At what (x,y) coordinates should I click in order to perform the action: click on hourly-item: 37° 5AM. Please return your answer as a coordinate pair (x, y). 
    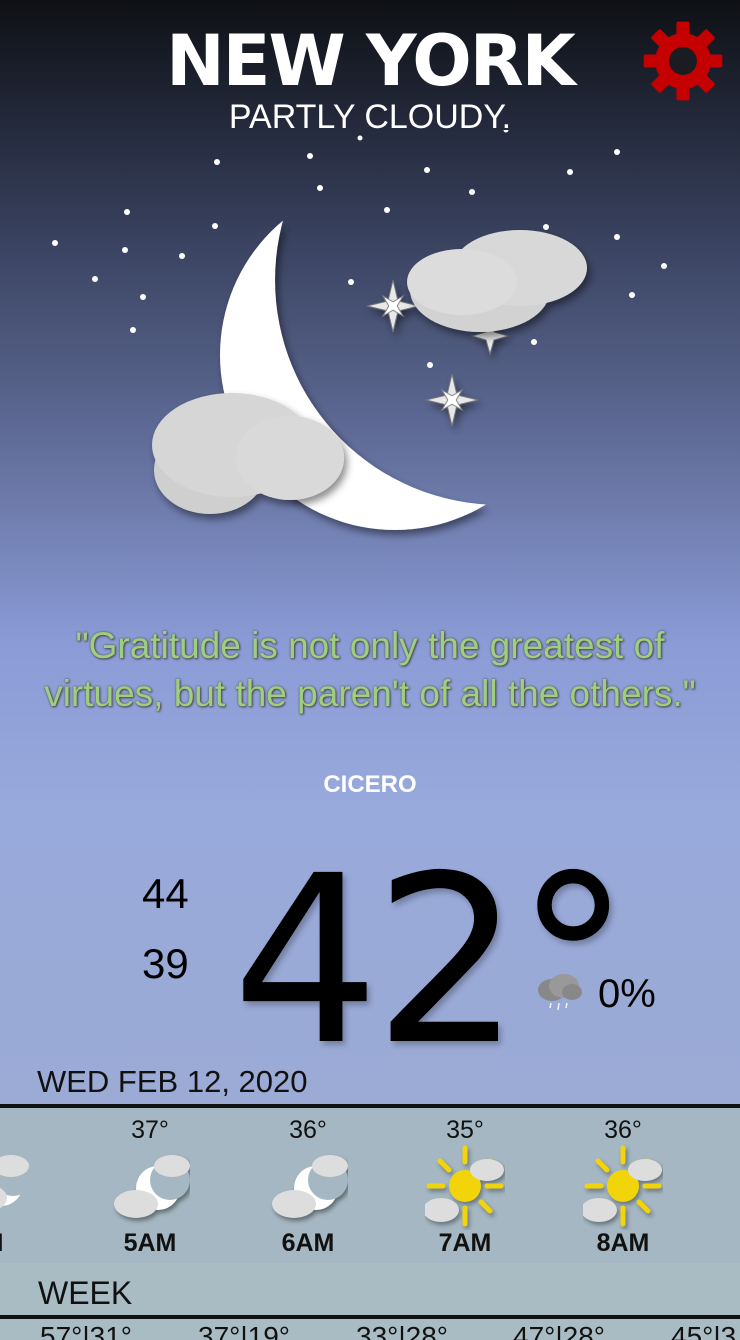
    Looking at the image, I should click on (150, 1185).